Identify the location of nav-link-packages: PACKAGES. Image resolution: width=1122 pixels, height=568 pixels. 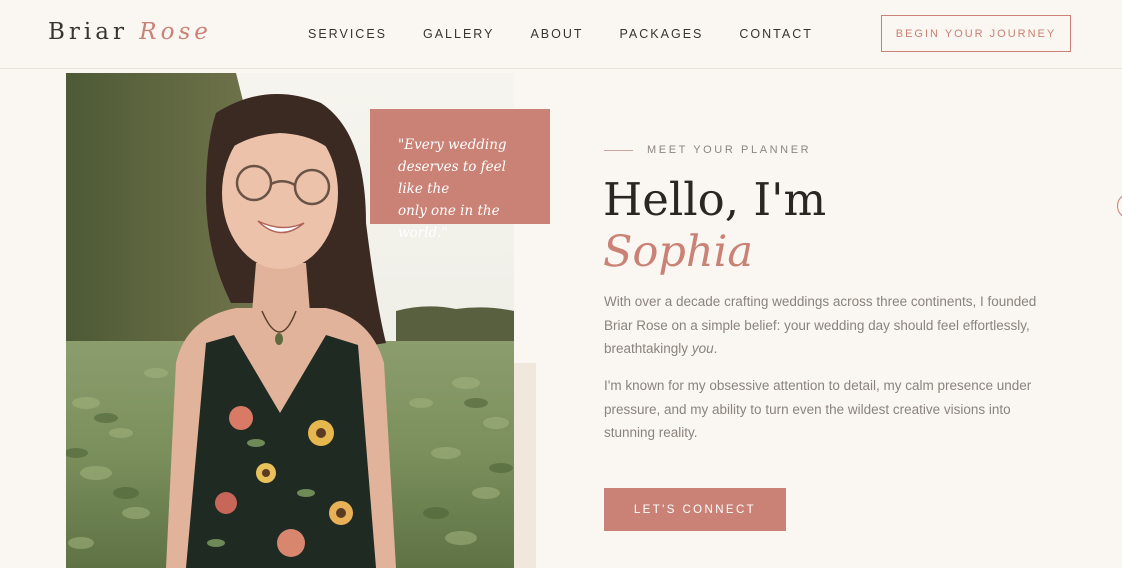
(662, 34).